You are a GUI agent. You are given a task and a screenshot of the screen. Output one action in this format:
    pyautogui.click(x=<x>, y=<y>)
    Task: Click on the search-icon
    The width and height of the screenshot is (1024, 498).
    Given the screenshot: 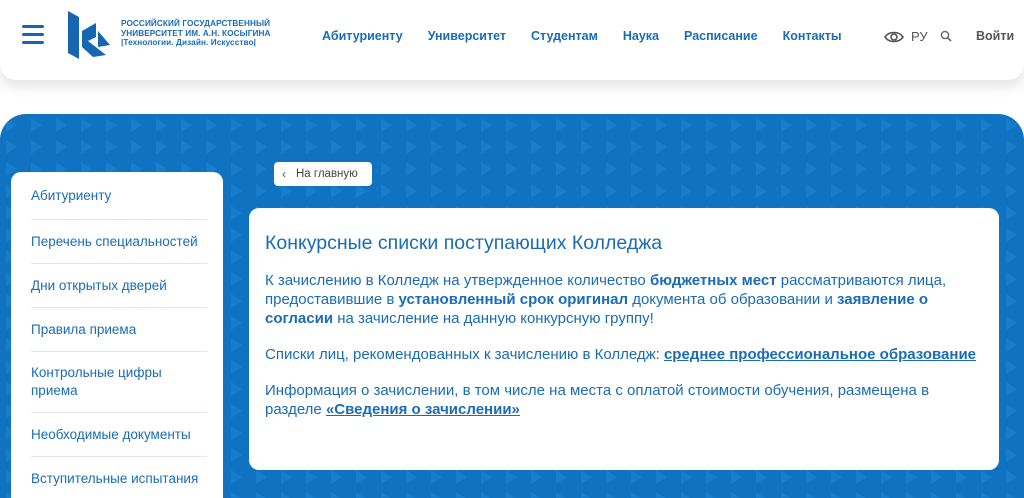 What is the action you would take?
    pyautogui.click(x=946, y=36)
    